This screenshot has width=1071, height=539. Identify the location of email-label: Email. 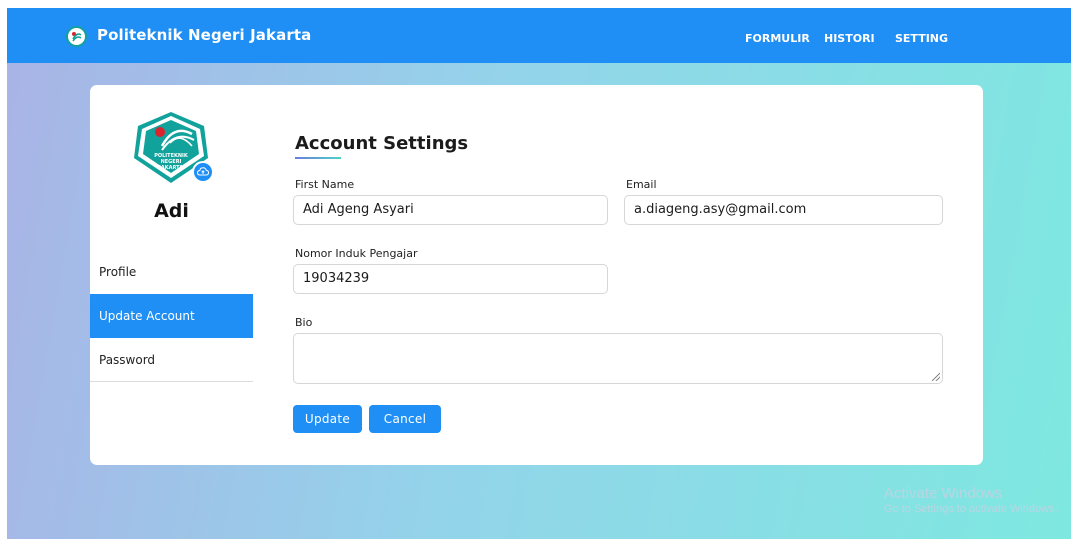
(641, 184).